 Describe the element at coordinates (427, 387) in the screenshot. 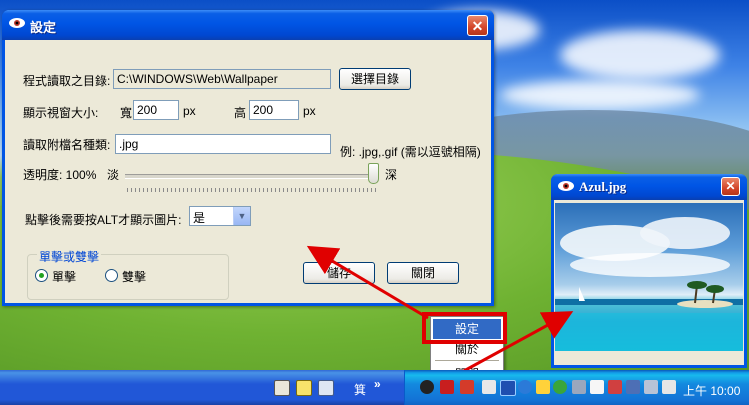

I see `eye-tray-icon` at that location.